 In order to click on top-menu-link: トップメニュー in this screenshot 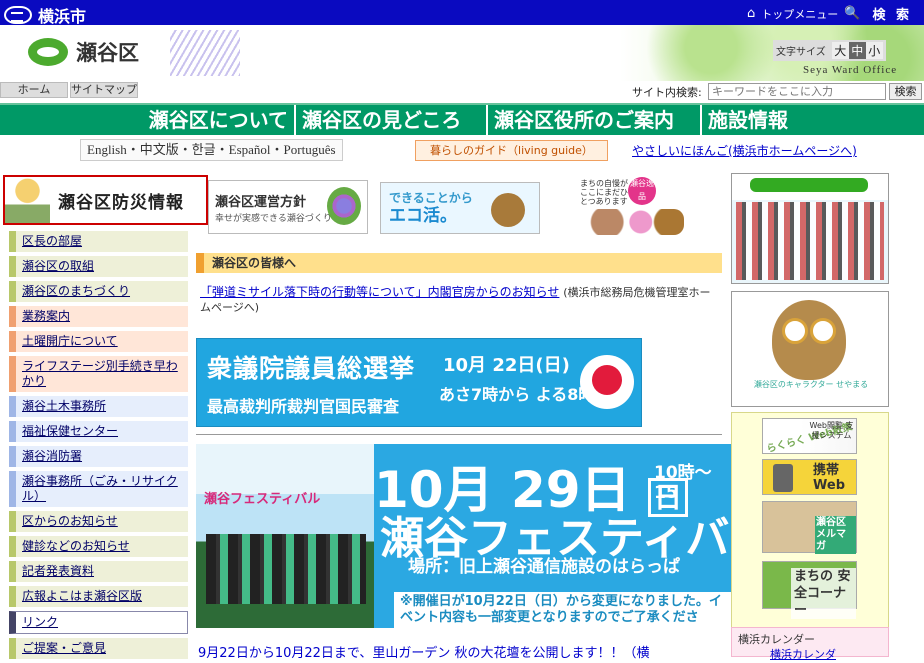, I will do `click(799, 14)`.